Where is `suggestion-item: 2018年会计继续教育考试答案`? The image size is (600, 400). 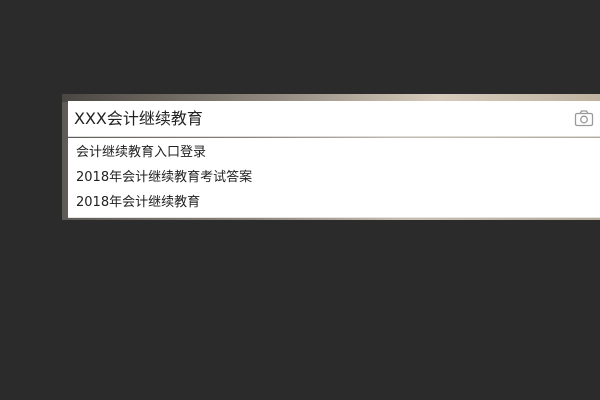
suggestion-item: 2018年会计继续教育考试答案 is located at coordinates (334, 177).